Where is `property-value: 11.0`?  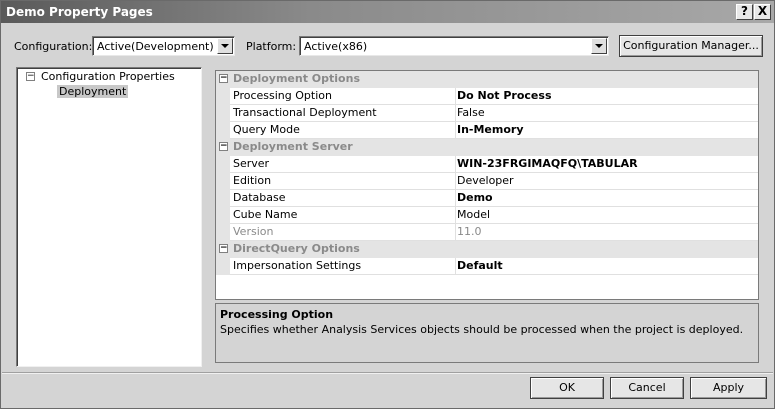 property-value: 11.0 is located at coordinates (607, 232).